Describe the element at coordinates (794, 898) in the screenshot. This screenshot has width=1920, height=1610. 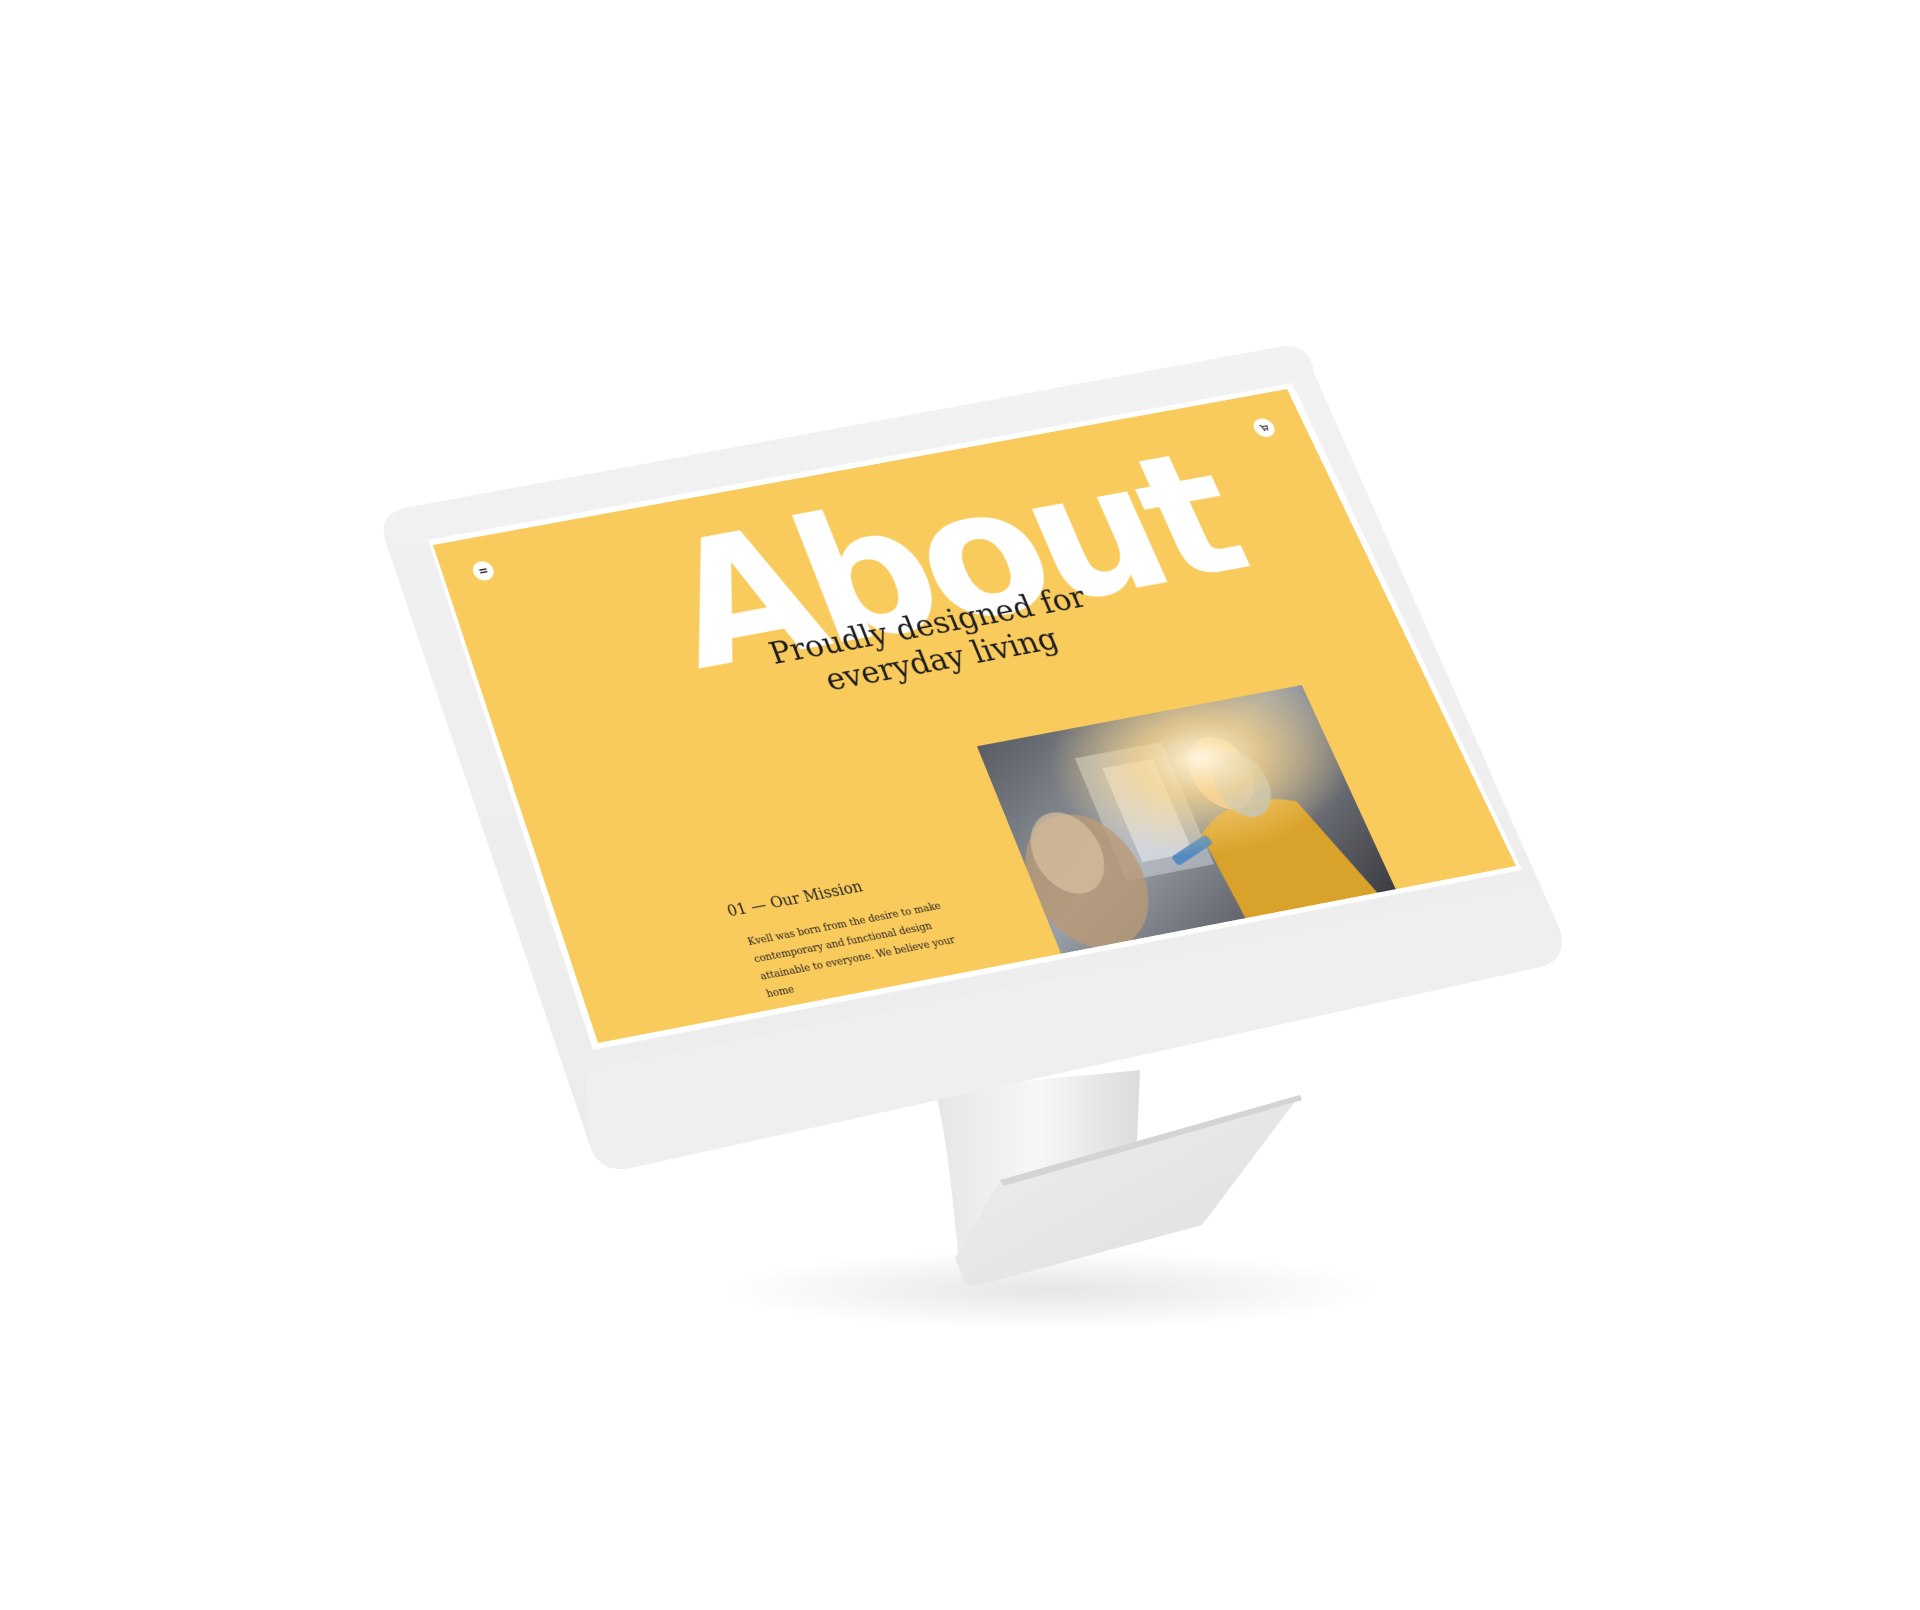
I see `mission-heading: 01 — Our Mission` at that location.